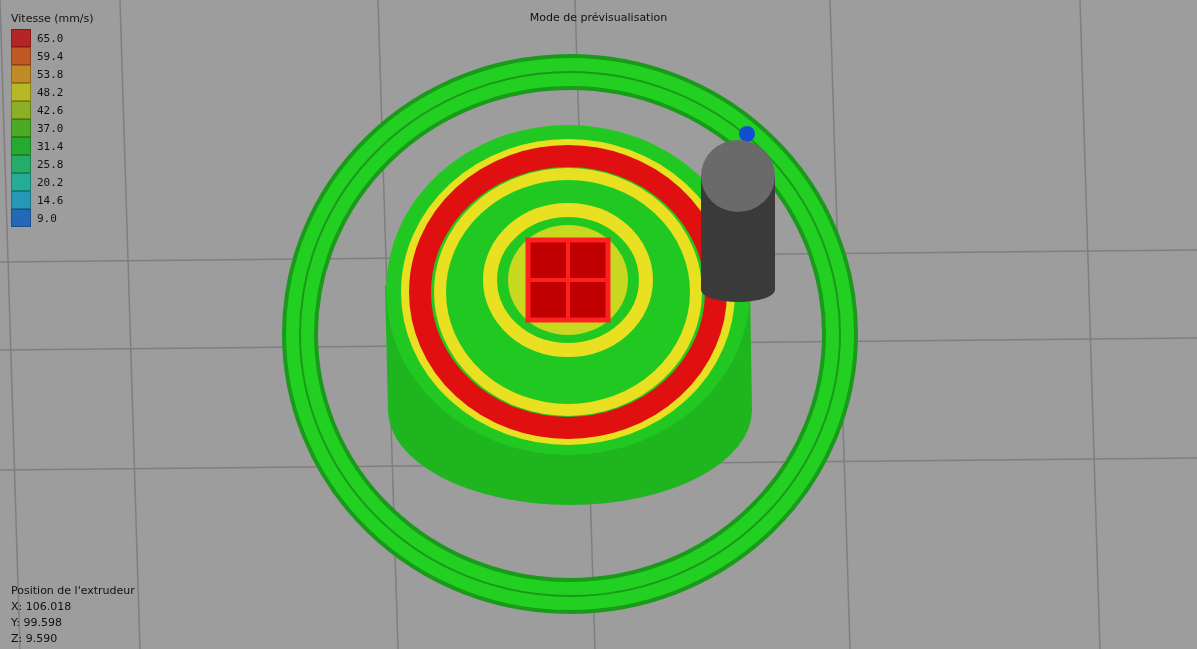  Describe the element at coordinates (50, 182) in the screenshot. I see `legend-label: 20.2` at that location.